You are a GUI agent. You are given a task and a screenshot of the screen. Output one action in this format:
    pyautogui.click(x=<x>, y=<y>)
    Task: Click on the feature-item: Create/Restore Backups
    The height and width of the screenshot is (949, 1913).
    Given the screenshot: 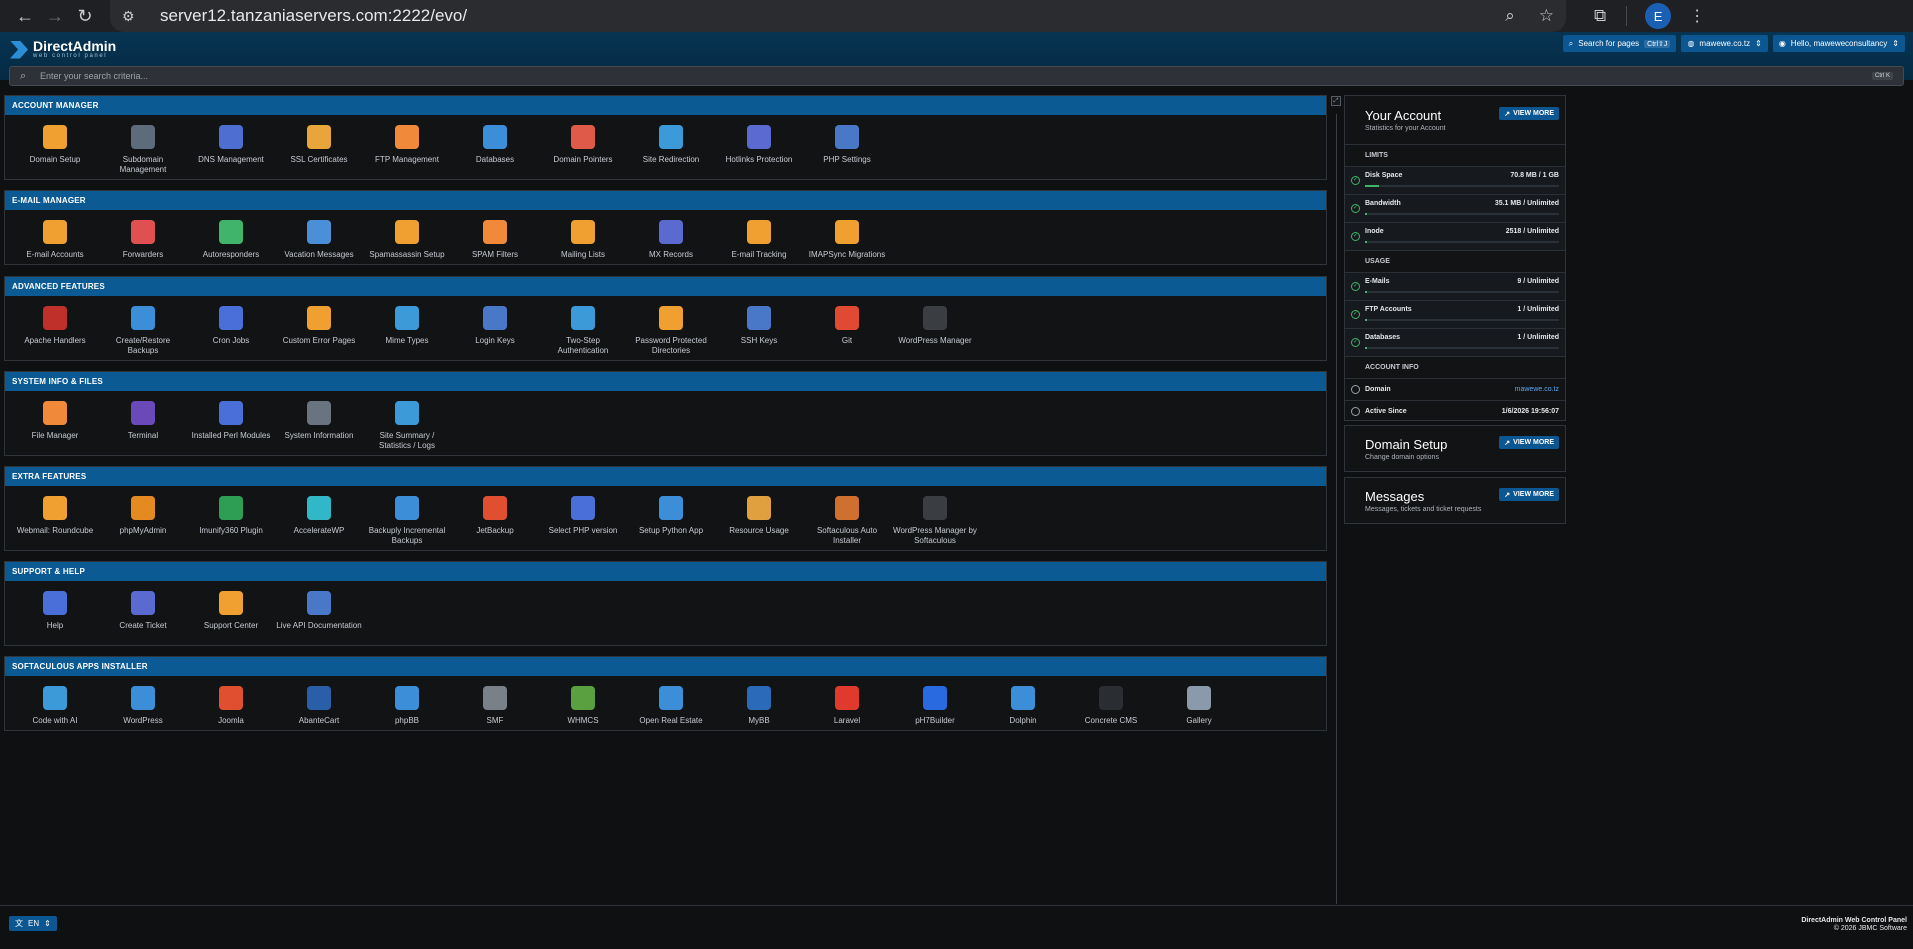 What is the action you would take?
    pyautogui.click(x=143, y=326)
    